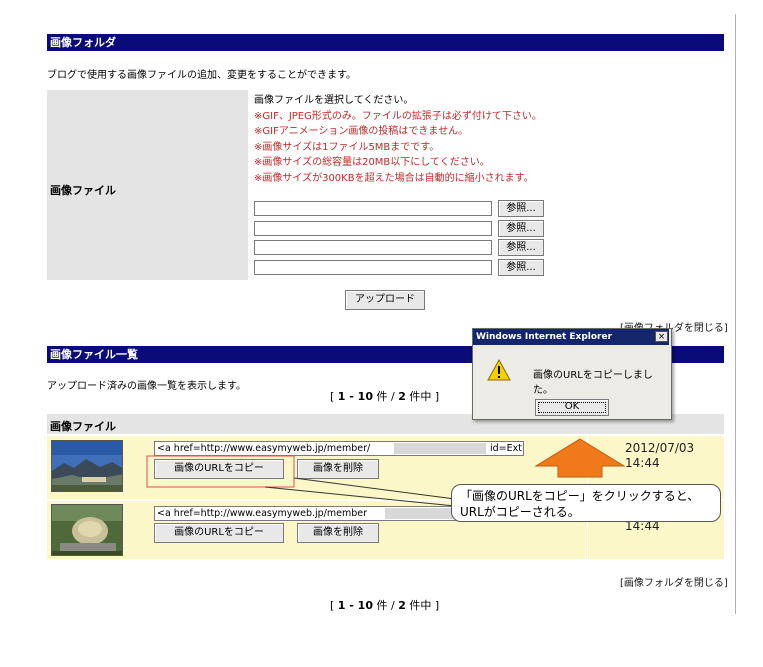 Image resolution: width=763 pixels, height=667 pixels. What do you see at coordinates (83, 426) in the screenshot?
I see `column-header-label: 画像ファイル` at bounding box center [83, 426].